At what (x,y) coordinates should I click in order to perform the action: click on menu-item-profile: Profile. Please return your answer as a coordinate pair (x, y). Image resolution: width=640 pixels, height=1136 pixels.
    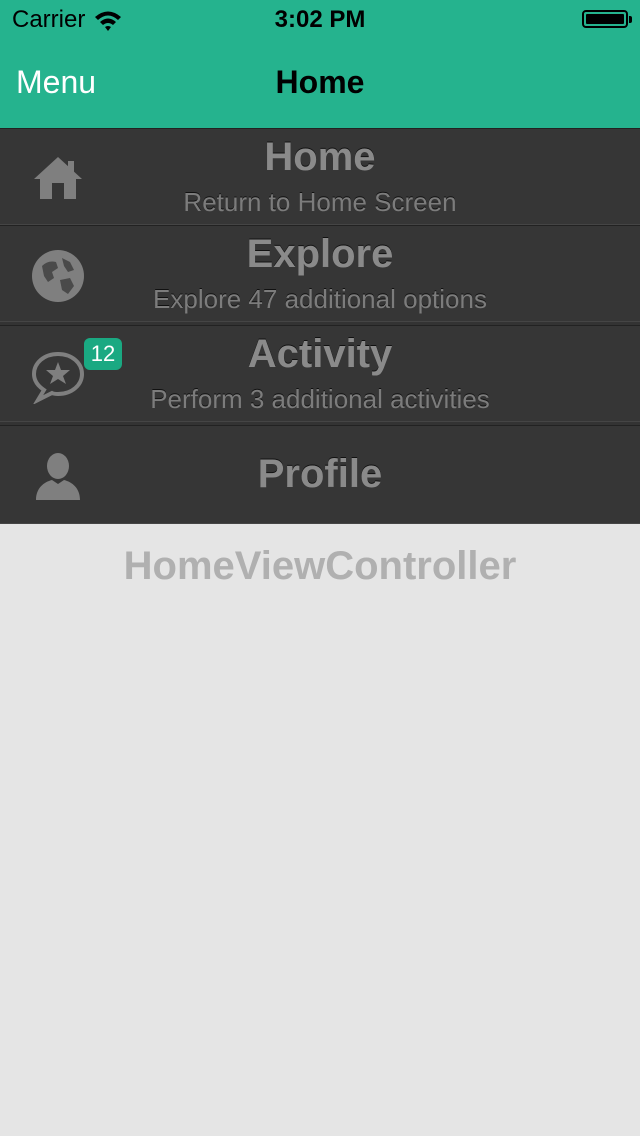
    Looking at the image, I should click on (320, 474).